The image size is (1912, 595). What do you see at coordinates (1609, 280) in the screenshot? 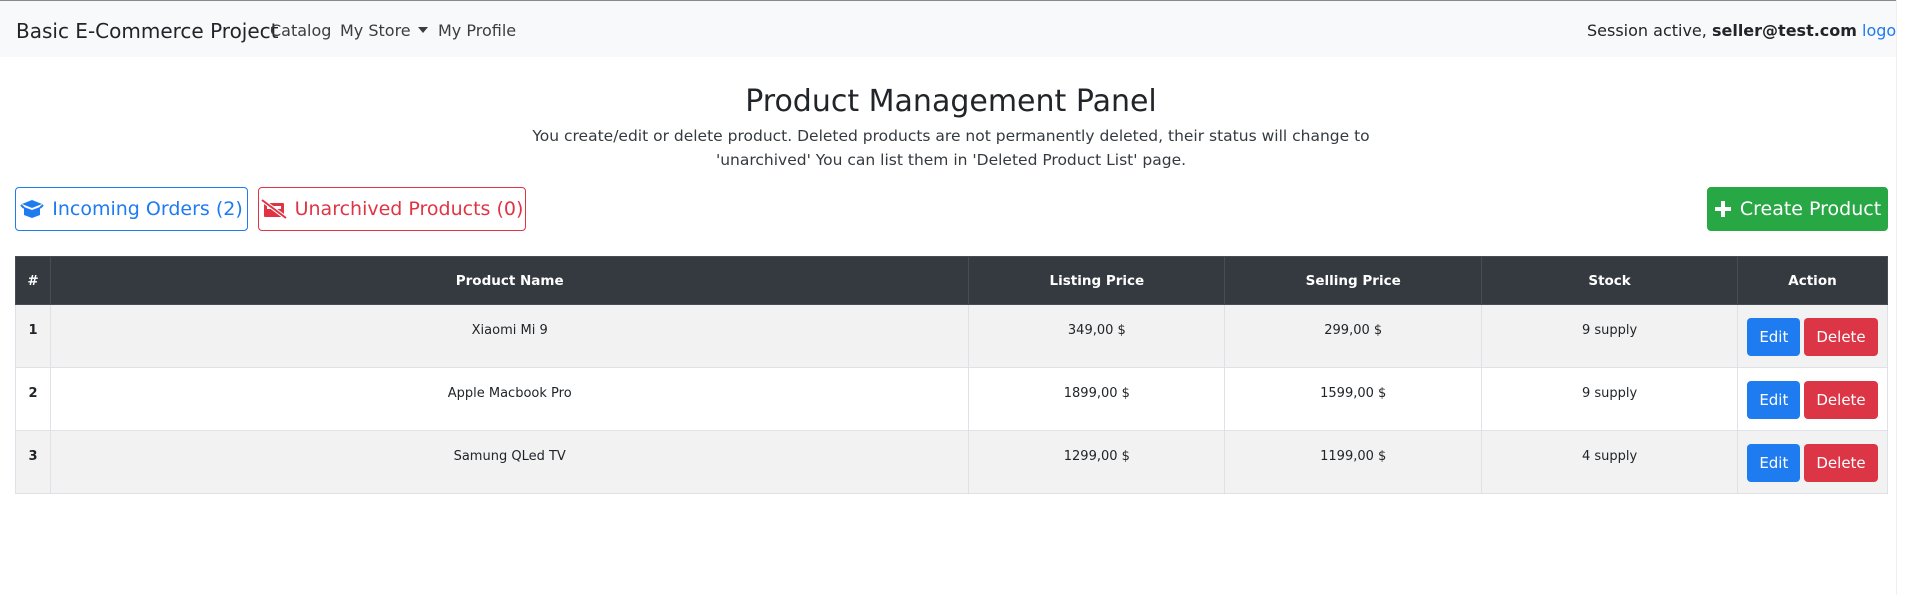
I see `col-stock-header: Stock` at bounding box center [1609, 280].